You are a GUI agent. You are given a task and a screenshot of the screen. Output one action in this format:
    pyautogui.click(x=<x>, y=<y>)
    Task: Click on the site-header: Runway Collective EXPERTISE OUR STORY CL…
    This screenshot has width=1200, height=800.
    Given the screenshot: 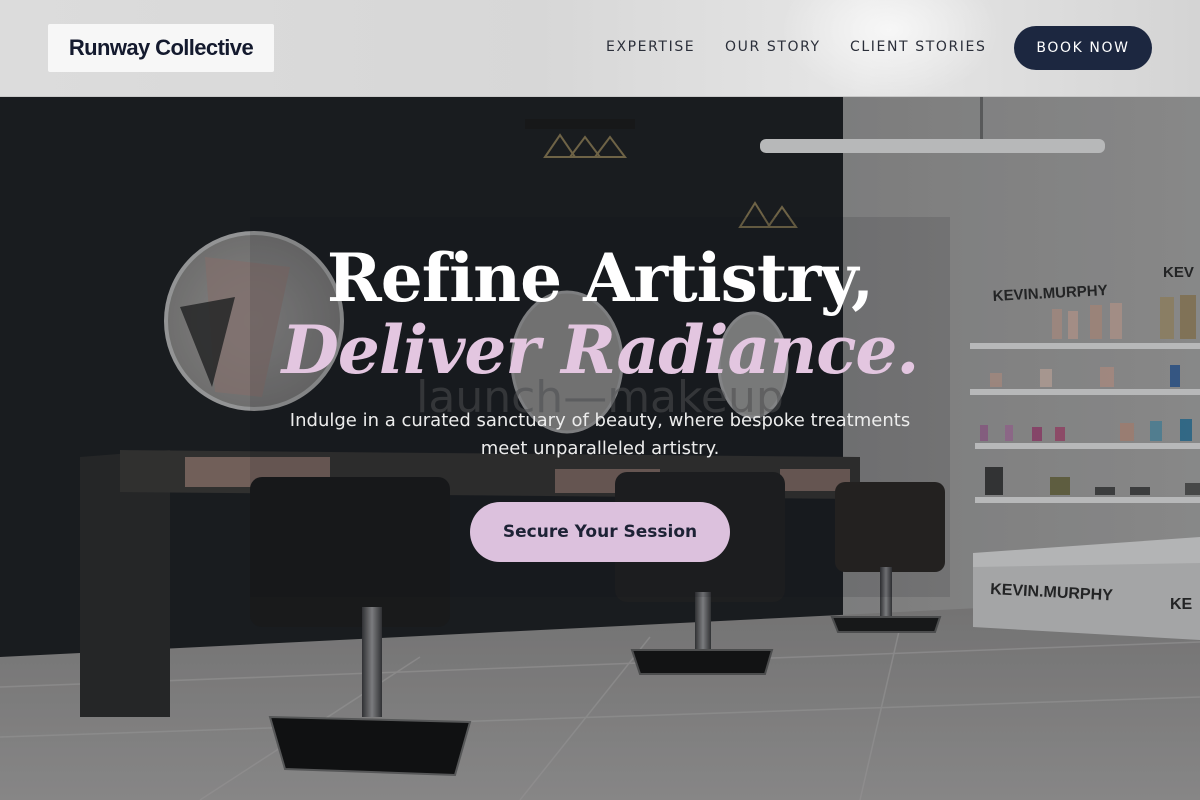 What is the action you would take?
    pyautogui.click(x=600, y=50)
    